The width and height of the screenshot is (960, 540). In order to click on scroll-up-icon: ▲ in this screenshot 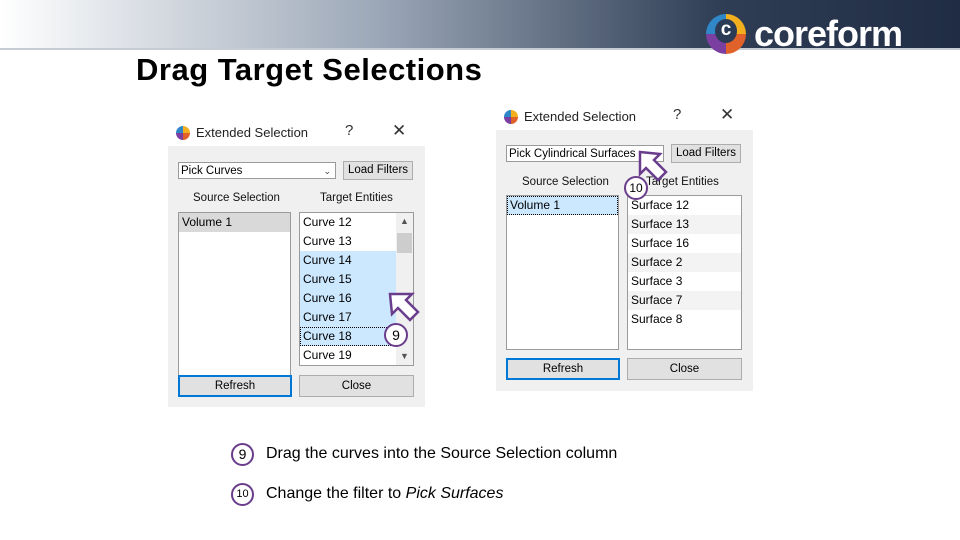, I will do `click(404, 221)`.